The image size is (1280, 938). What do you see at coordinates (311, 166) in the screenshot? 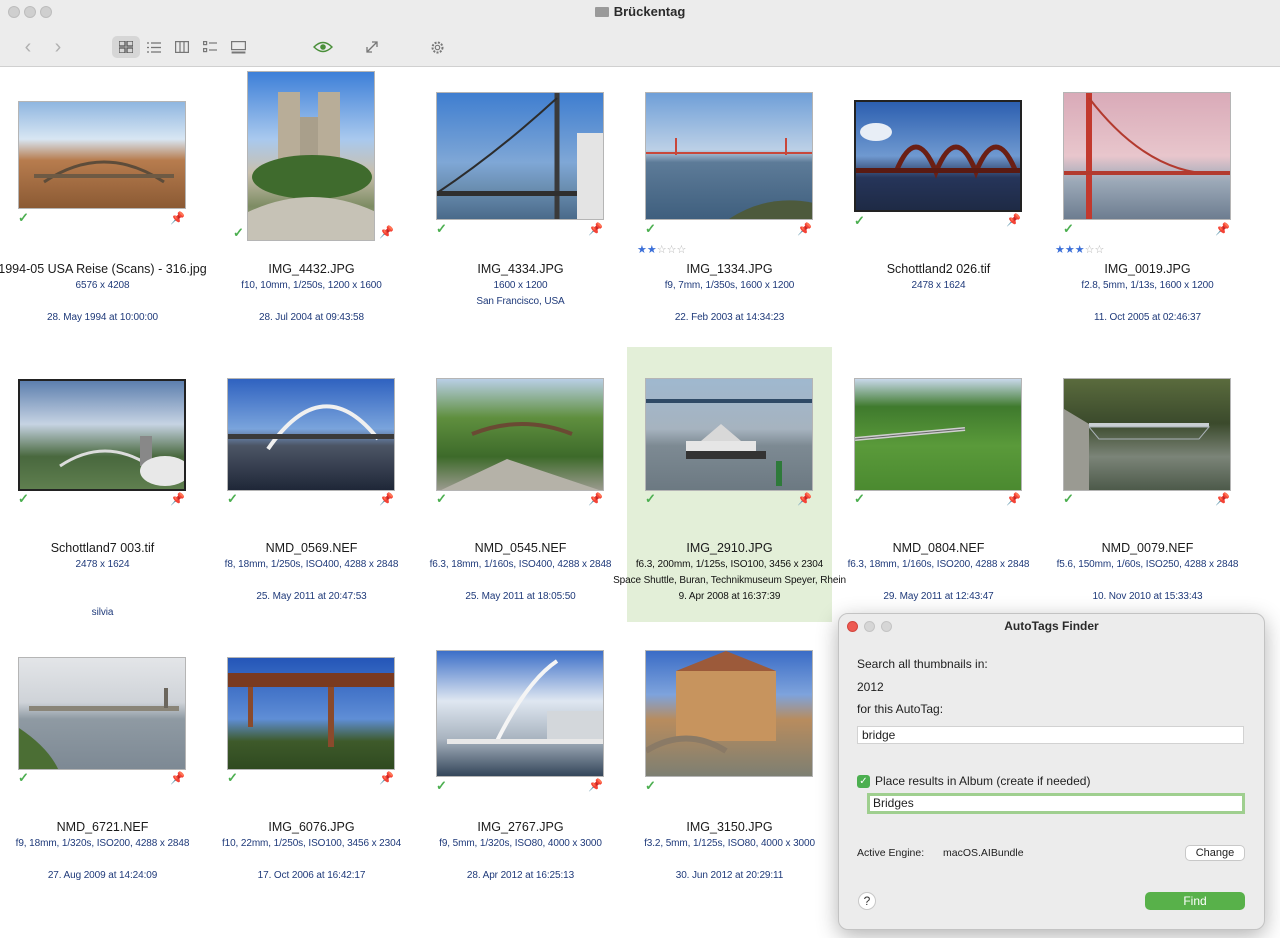
I see `cathedral-scene-image` at bounding box center [311, 166].